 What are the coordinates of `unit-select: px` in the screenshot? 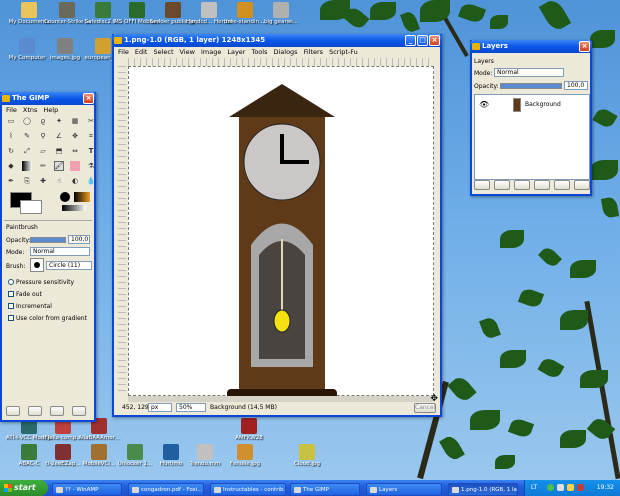 It's located at (160, 407).